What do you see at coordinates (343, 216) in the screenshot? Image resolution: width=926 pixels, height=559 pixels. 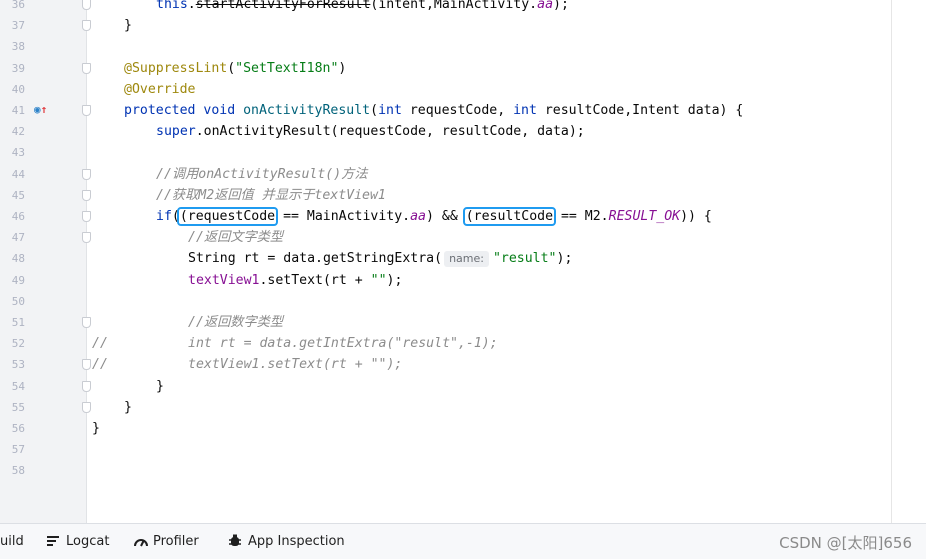 I see `code-token: == MainActivity.` at bounding box center [343, 216].